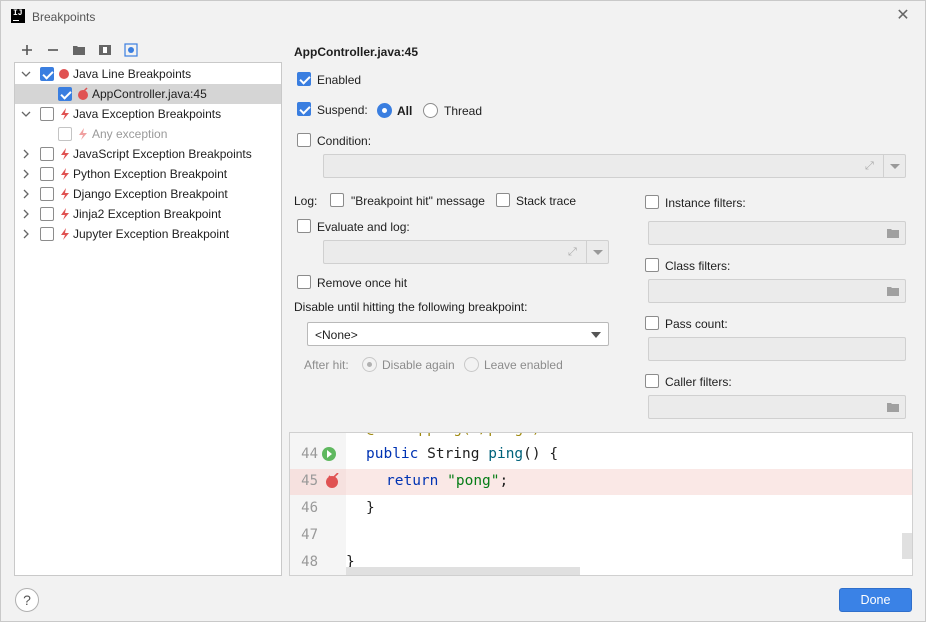 Image resolution: width=926 pixels, height=622 pixels. Describe the element at coordinates (370, 508) in the screenshot. I see `code-line: }` at that location.